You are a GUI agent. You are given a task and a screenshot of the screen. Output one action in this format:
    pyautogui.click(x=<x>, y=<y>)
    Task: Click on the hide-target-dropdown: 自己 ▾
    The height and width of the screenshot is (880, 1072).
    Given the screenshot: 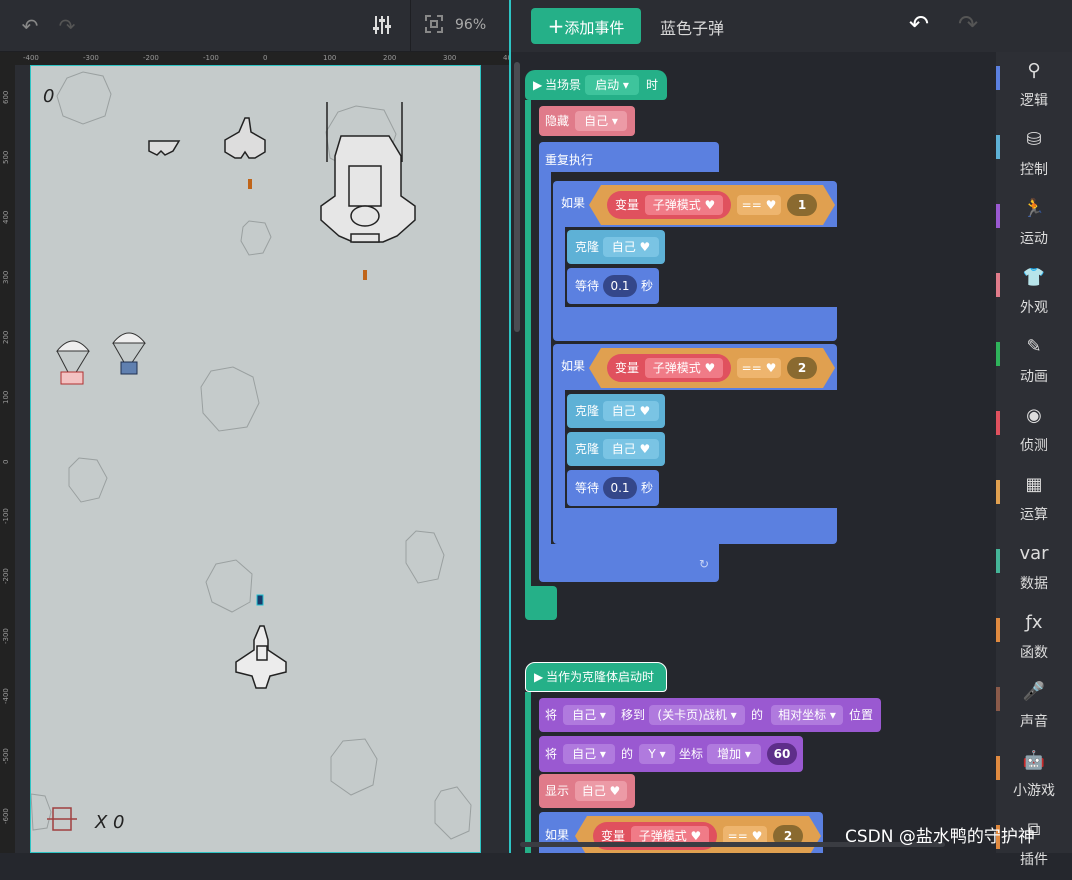 What is the action you would take?
    pyautogui.click(x=601, y=121)
    